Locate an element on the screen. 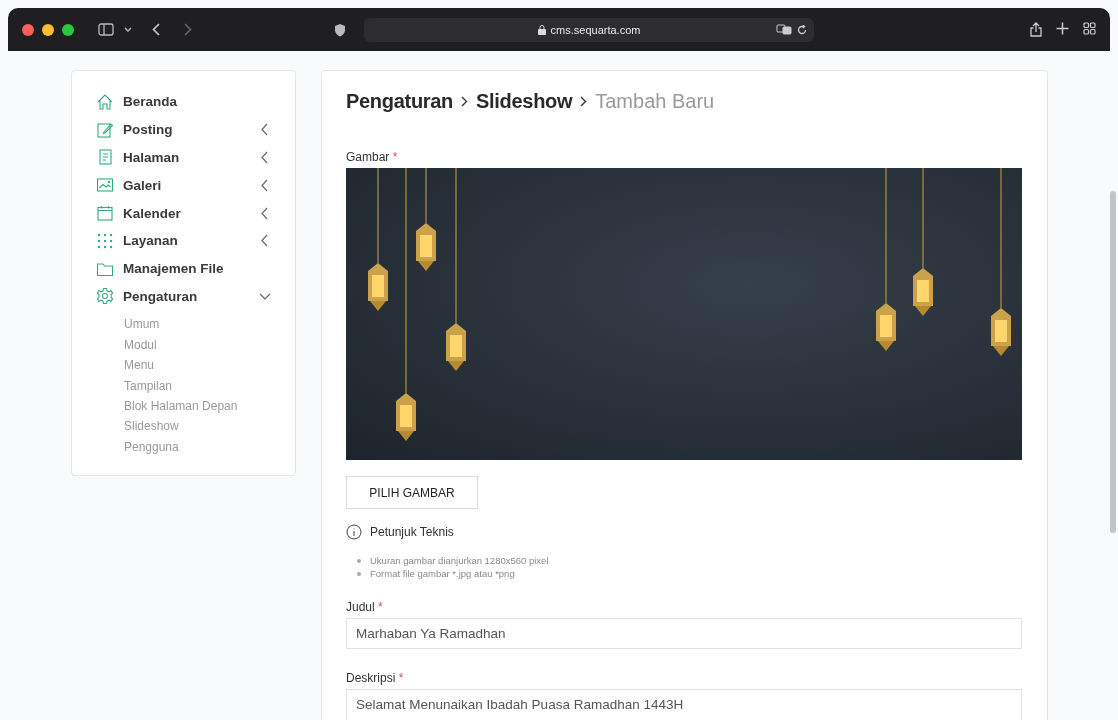 This screenshot has height=720, width=1118. calendar-icon is located at coordinates (105, 213).